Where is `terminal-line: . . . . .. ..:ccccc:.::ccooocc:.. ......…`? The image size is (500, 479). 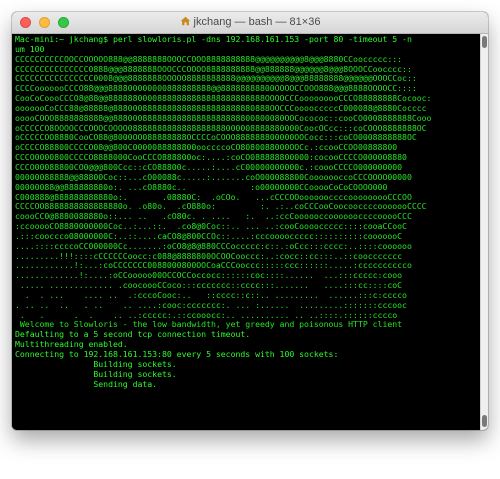 terminal-line: . . . . .. ..:ccccc:.::ccooocc:.. ......… is located at coordinates (206, 315).